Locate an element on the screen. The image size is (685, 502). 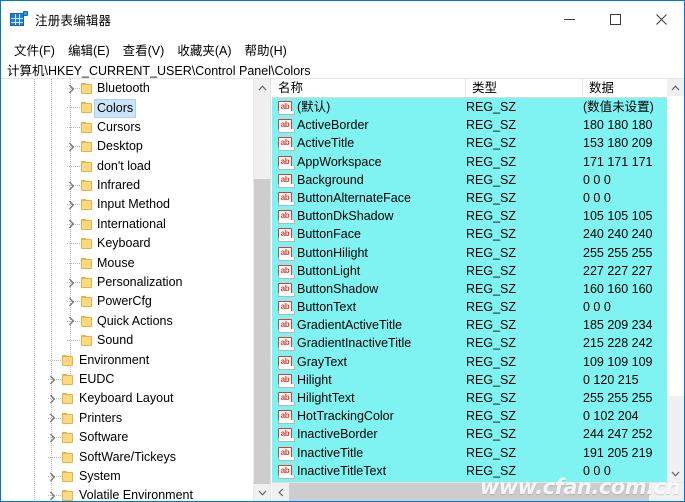
tree-item-desktop: Desktop is located at coordinates (127, 146).